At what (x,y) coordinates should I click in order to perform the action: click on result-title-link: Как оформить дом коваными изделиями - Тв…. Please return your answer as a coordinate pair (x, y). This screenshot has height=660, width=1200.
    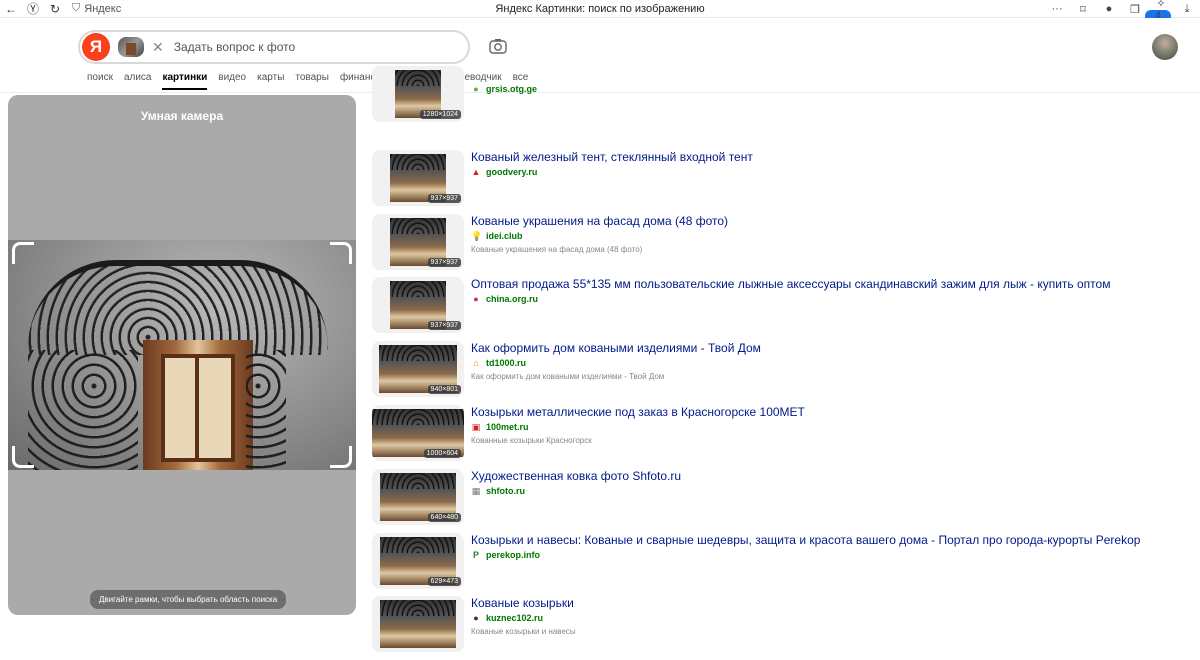
    Looking at the image, I should click on (616, 348).